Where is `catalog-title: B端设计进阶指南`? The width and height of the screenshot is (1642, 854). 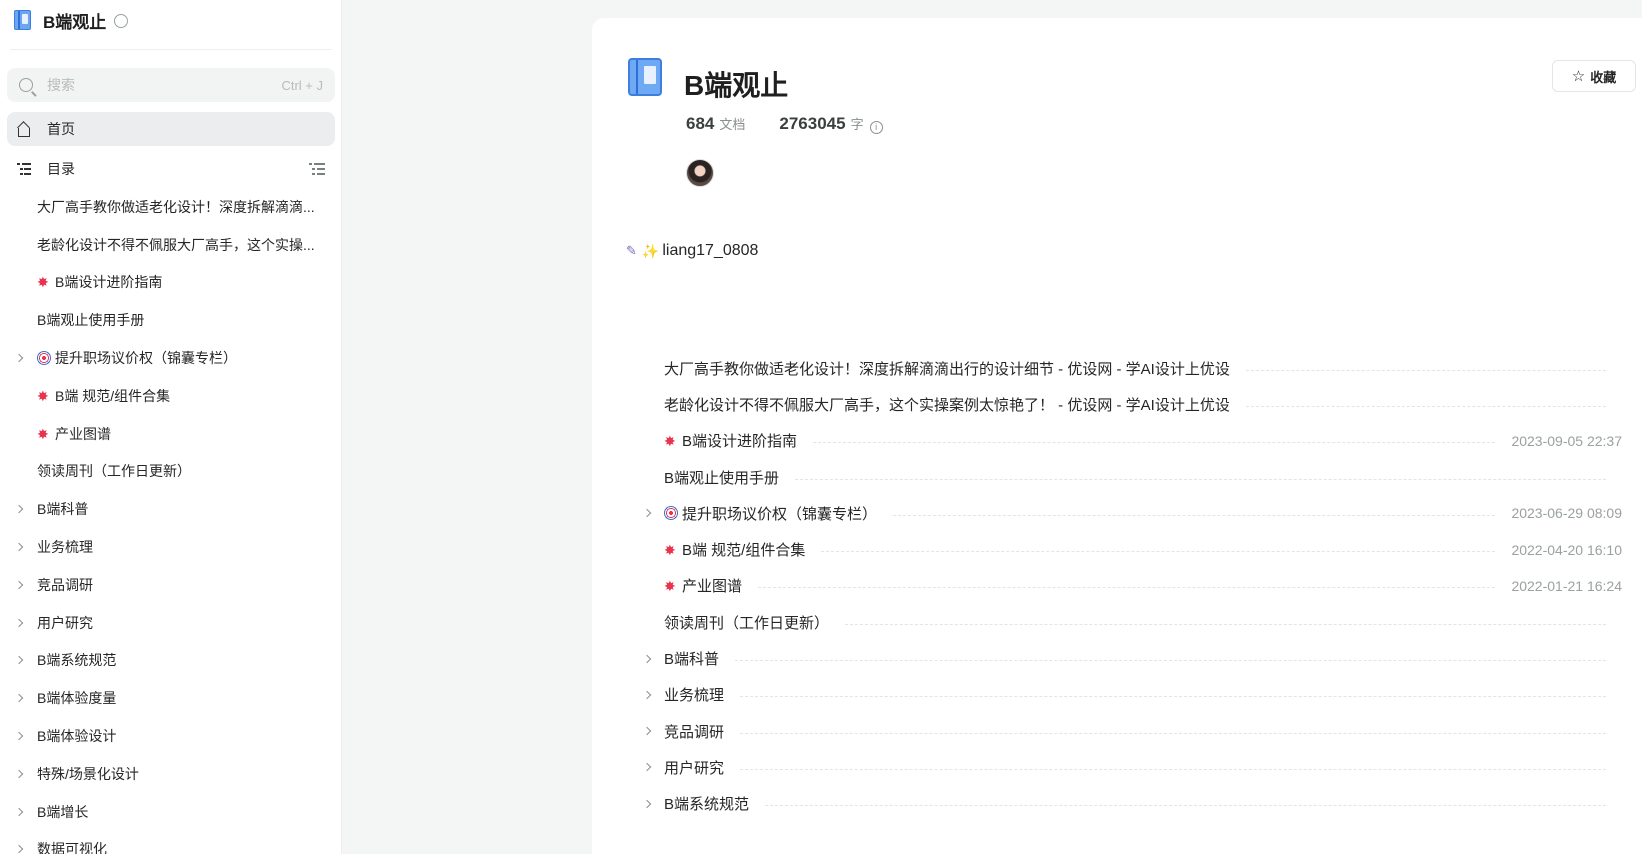
catalog-title: B端设计进阶指南 is located at coordinates (730, 440).